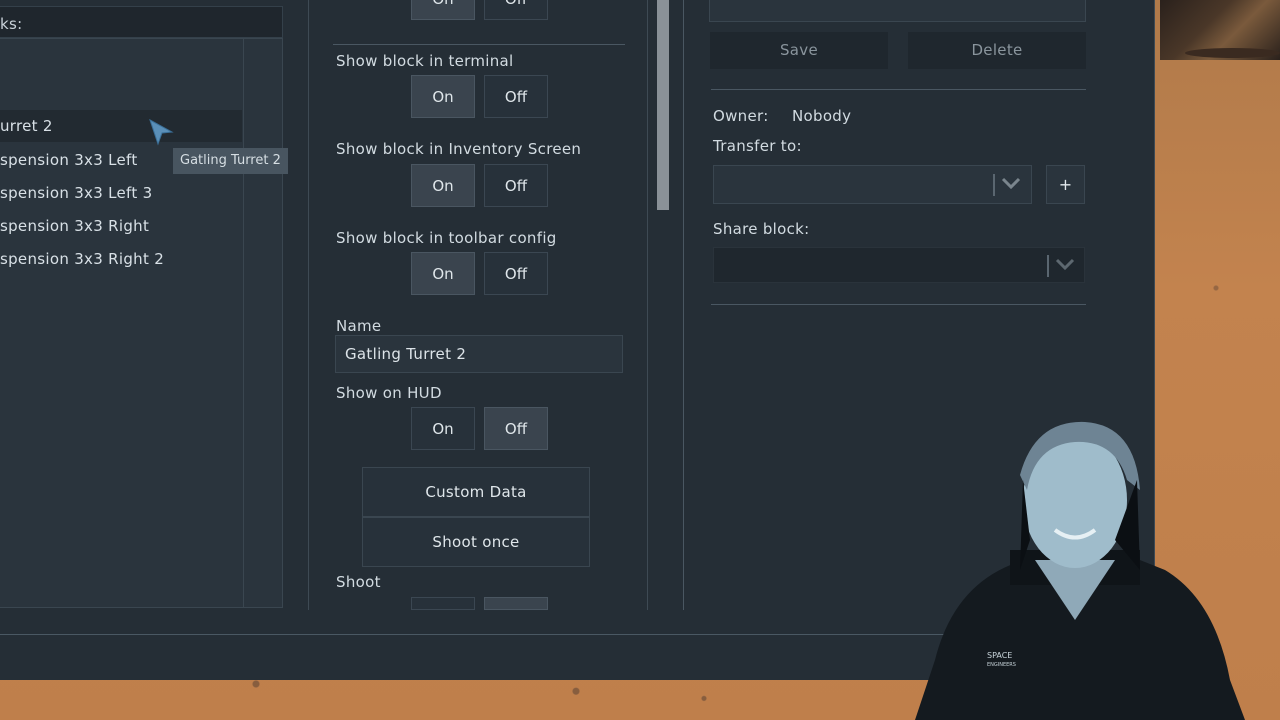  Describe the element at coordinates (359, 326) in the screenshot. I see `name-label: Name` at that location.